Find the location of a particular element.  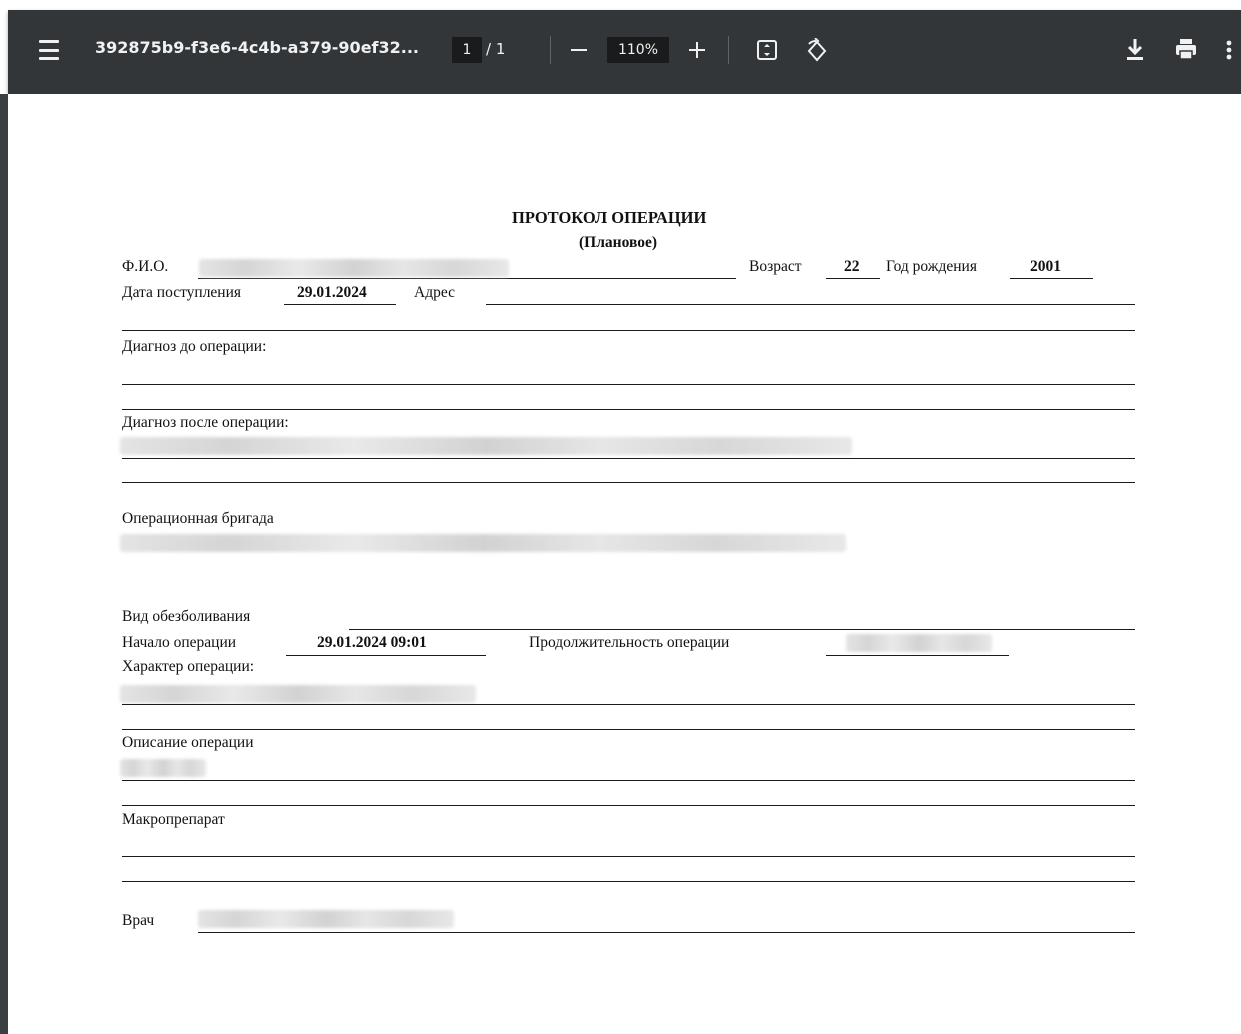

fio-underline is located at coordinates (467, 278).